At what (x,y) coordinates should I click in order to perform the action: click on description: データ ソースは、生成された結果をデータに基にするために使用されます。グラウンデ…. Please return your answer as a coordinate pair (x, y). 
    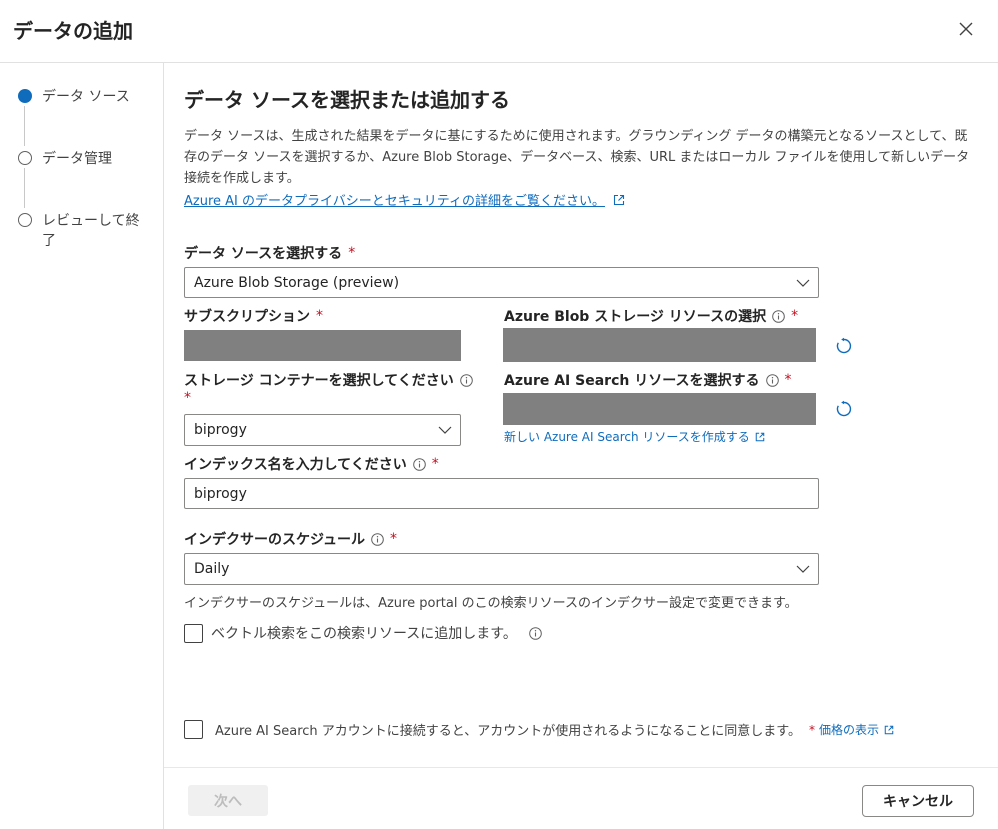
    Looking at the image, I should click on (577, 157).